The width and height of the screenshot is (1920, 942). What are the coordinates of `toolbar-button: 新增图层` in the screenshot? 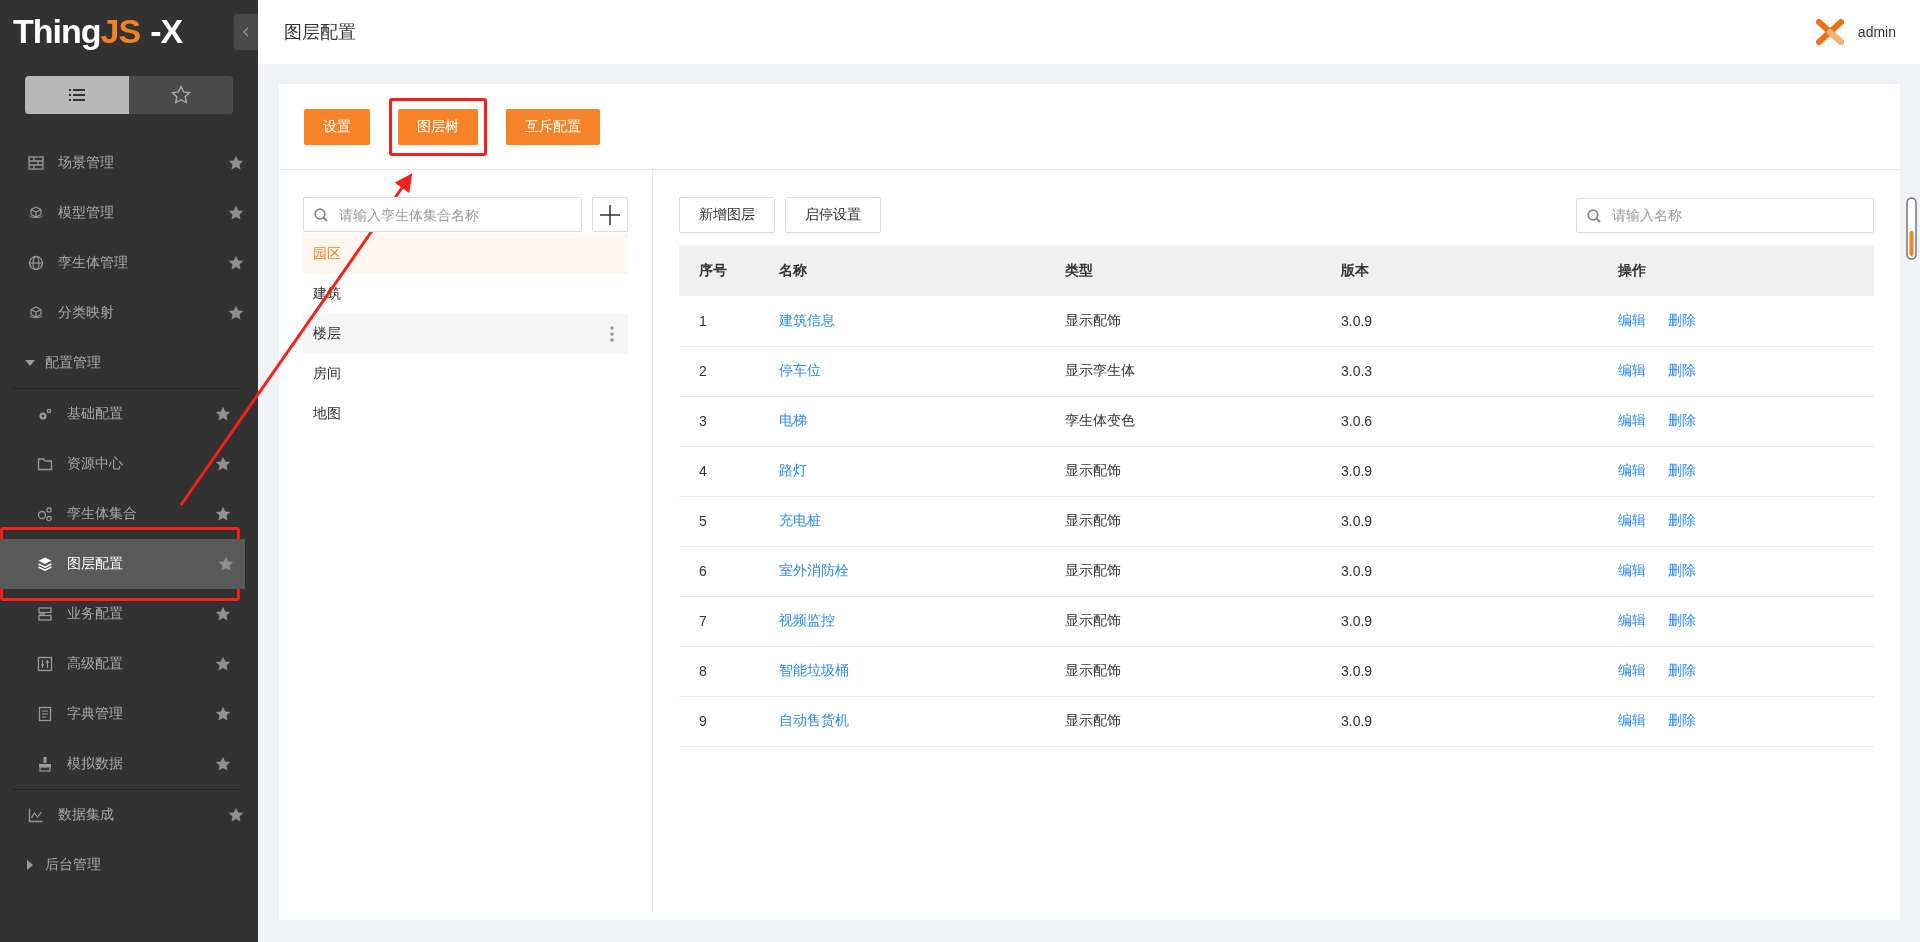 It's located at (727, 215).